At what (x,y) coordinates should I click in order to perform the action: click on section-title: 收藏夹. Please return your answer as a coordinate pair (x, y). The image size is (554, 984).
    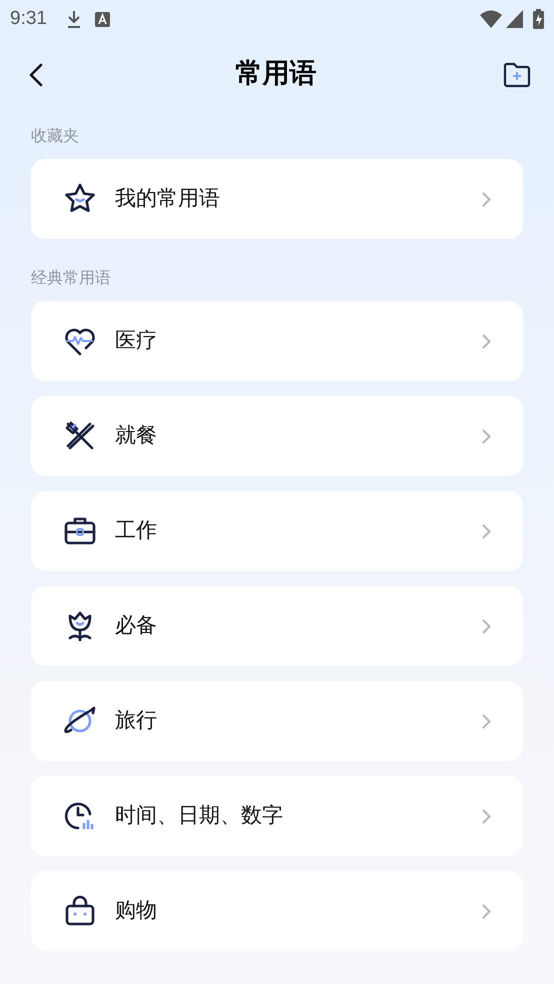
    Looking at the image, I should click on (55, 136).